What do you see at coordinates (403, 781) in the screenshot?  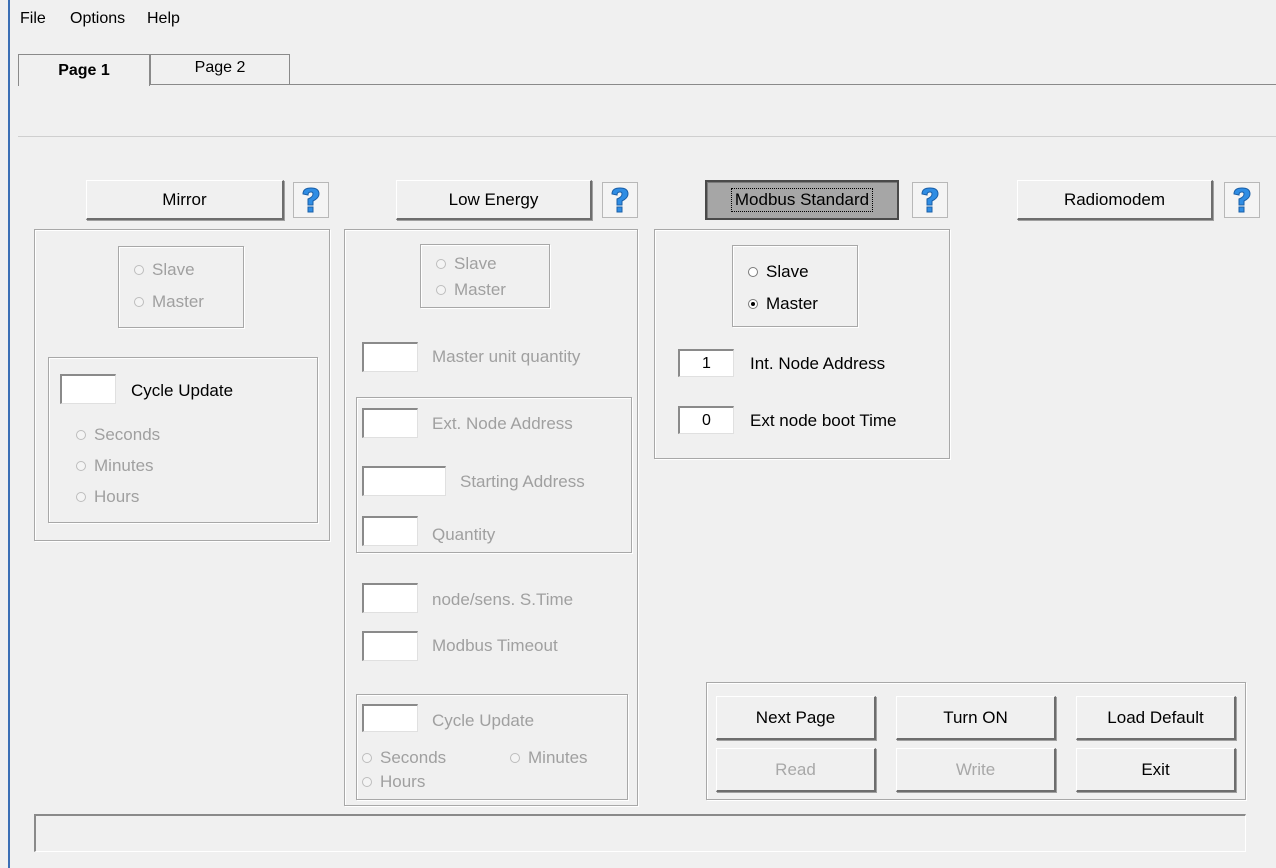 I see `low-energy-hours-label: Hours` at bounding box center [403, 781].